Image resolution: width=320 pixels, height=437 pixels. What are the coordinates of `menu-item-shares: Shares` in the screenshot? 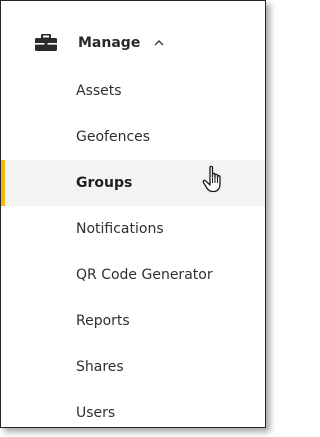 It's located at (133, 367).